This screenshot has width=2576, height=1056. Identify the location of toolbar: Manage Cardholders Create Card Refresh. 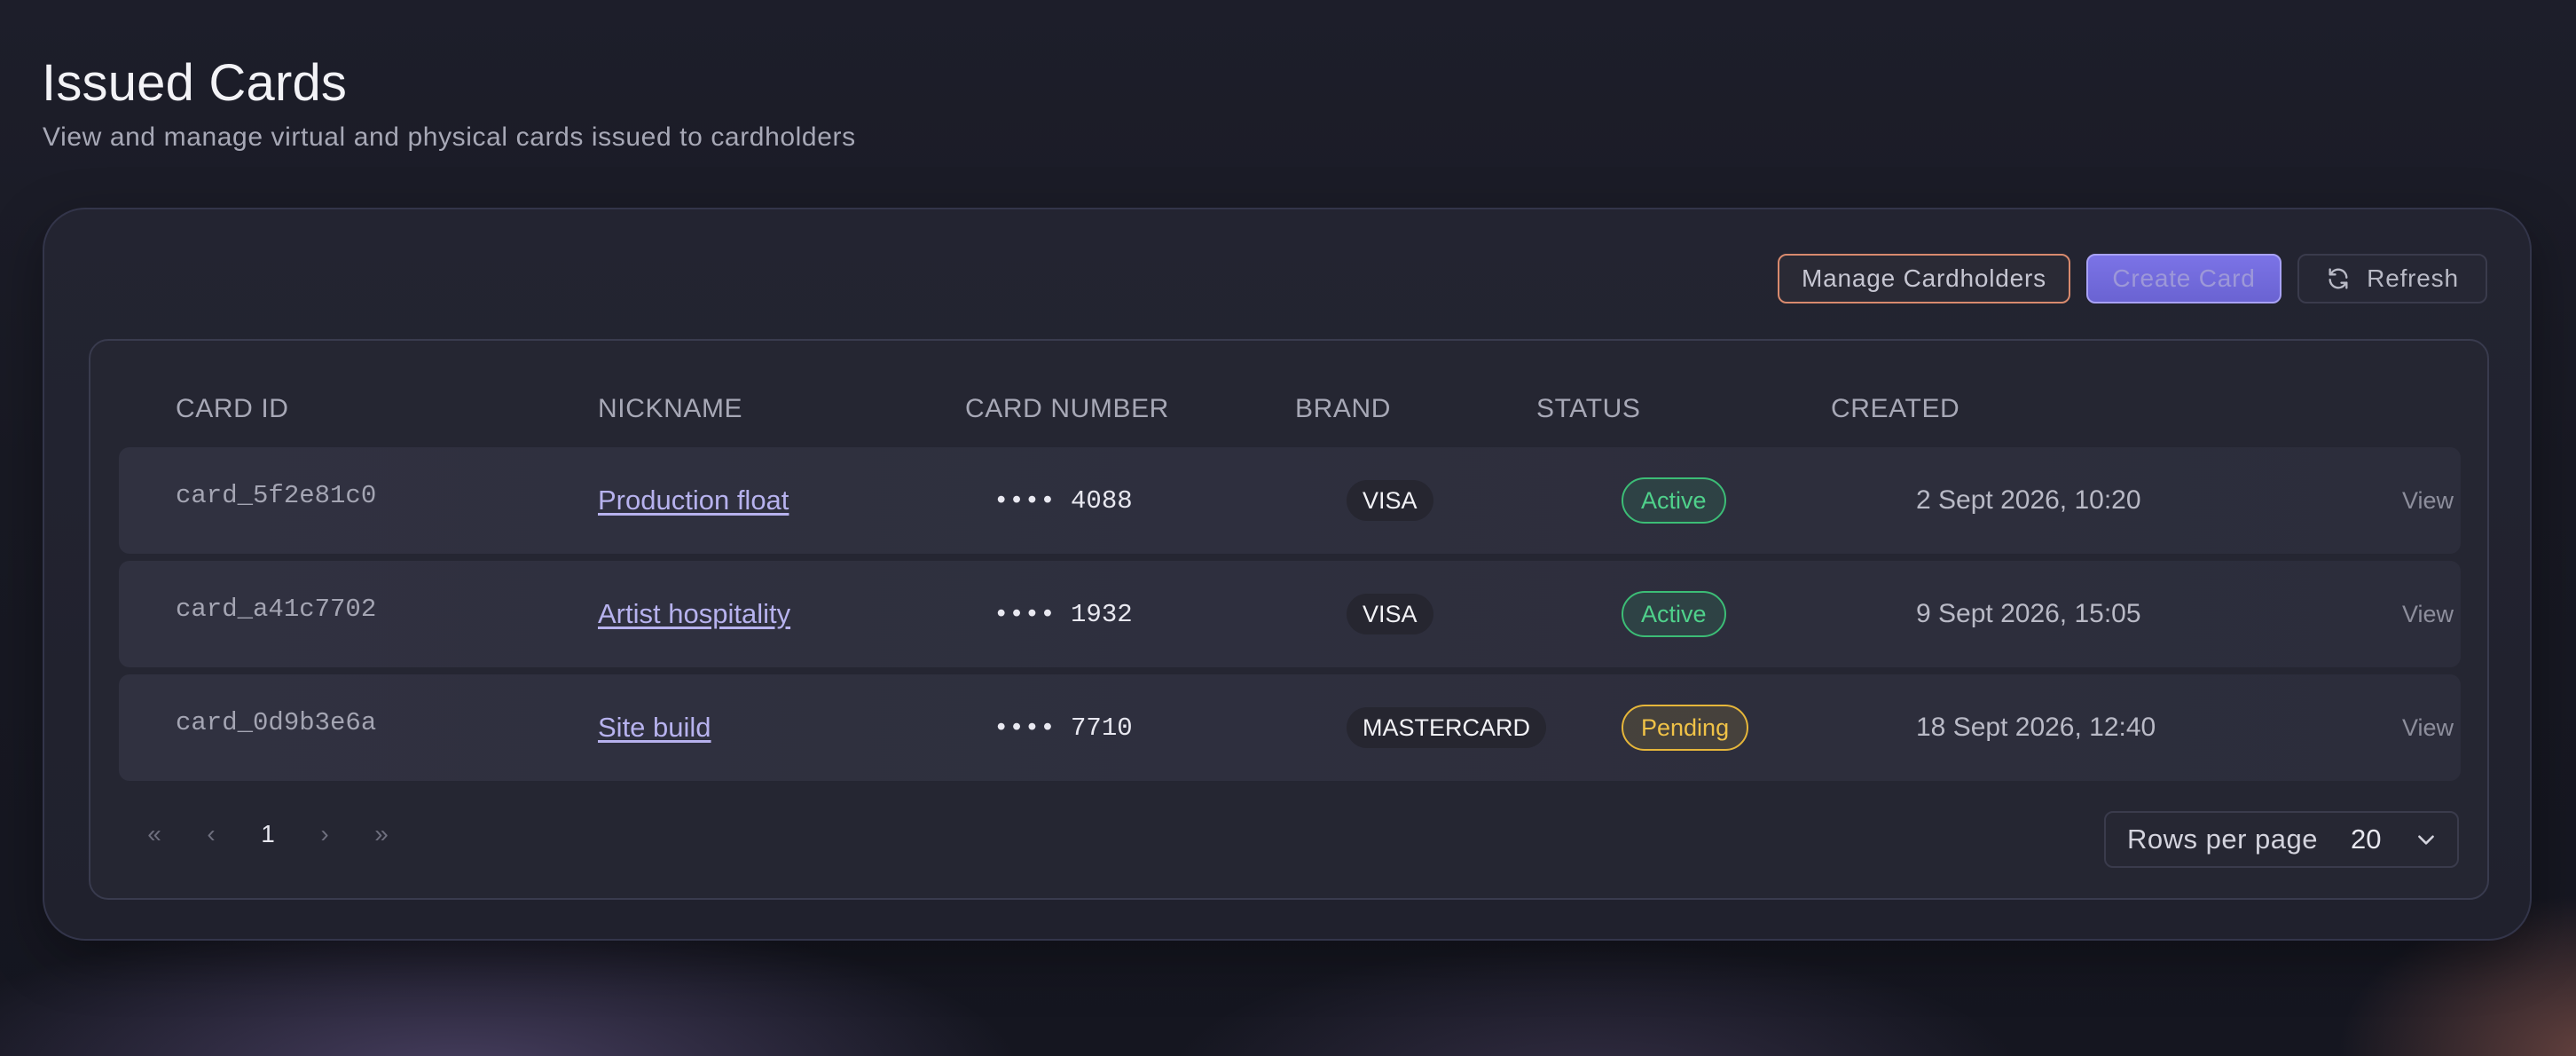
(2132, 278).